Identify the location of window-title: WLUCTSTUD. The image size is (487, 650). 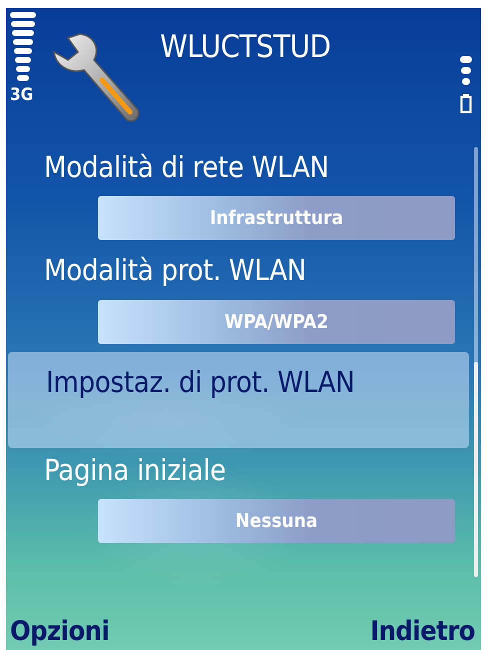
(245, 47).